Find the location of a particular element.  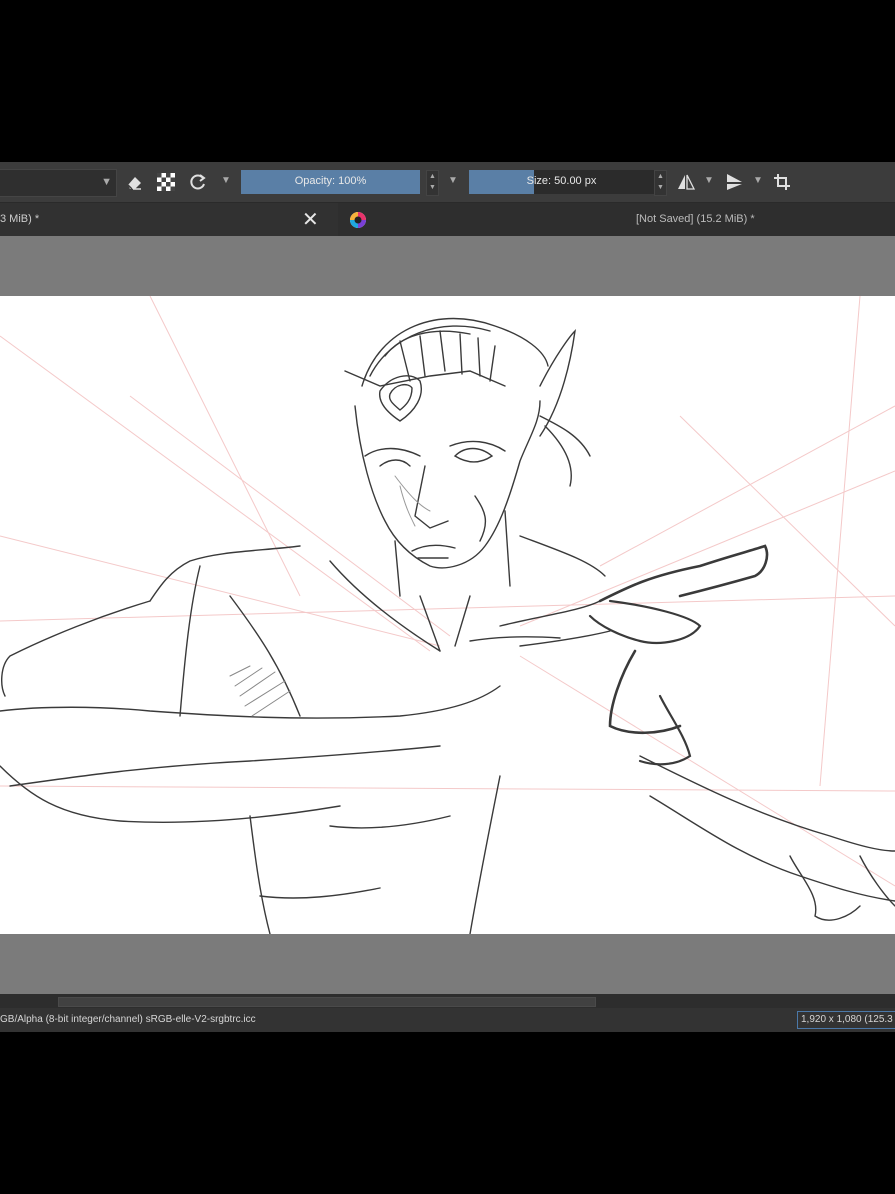

opacity-spinner: ▲ ▼ is located at coordinates (432, 183).